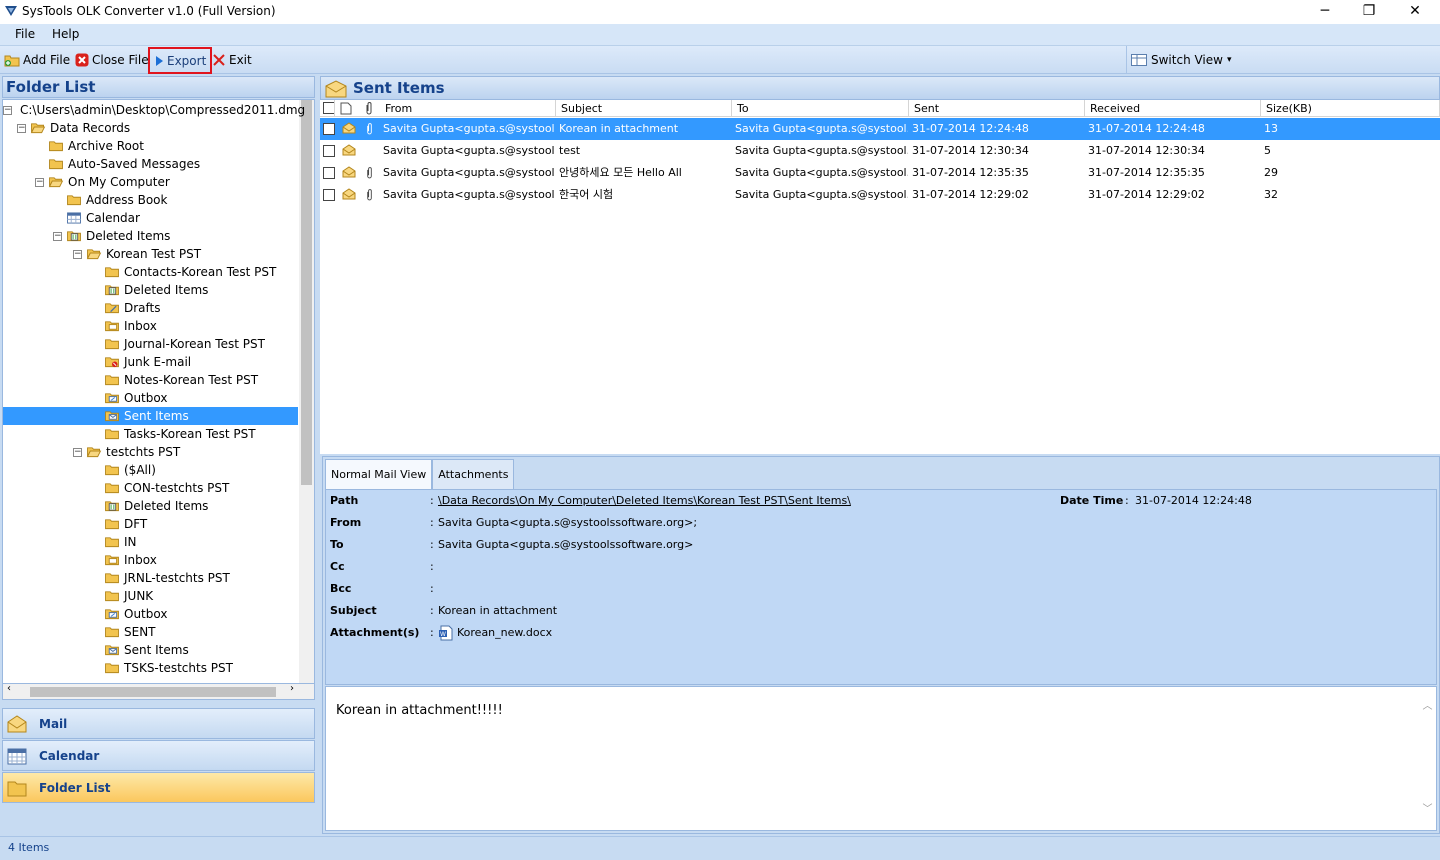 This screenshot has width=1440, height=860. Describe the element at coordinates (1427, 758) in the screenshot. I see `mail-body-scrollbar: ︿ ﹀` at that location.